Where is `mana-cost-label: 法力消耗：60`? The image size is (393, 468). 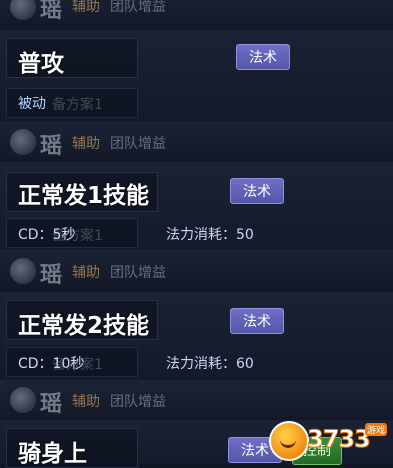
mana-cost-label: 法力消耗：60 is located at coordinates (210, 364).